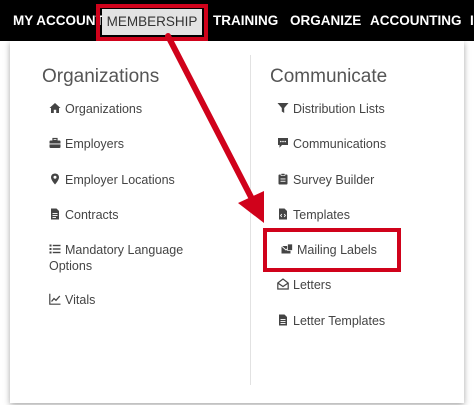 The height and width of the screenshot is (405, 474). What do you see at coordinates (80, 300) in the screenshot?
I see `menu-item-label: Vitals` at bounding box center [80, 300].